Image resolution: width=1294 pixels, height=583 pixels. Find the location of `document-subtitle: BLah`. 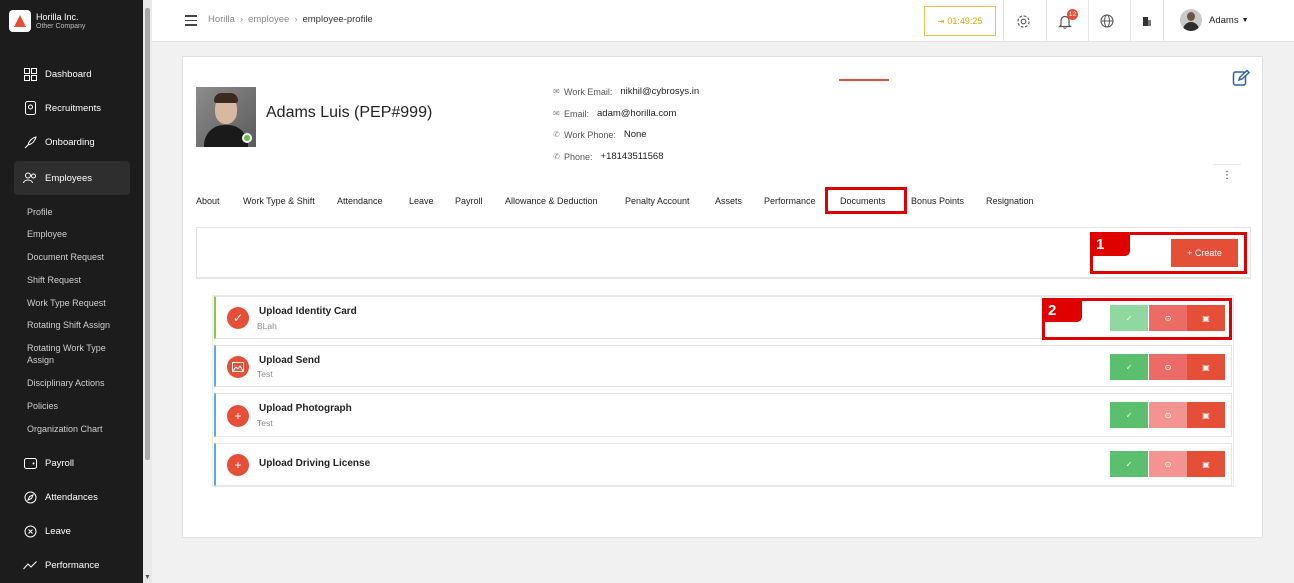

document-subtitle: BLah is located at coordinates (267, 326).